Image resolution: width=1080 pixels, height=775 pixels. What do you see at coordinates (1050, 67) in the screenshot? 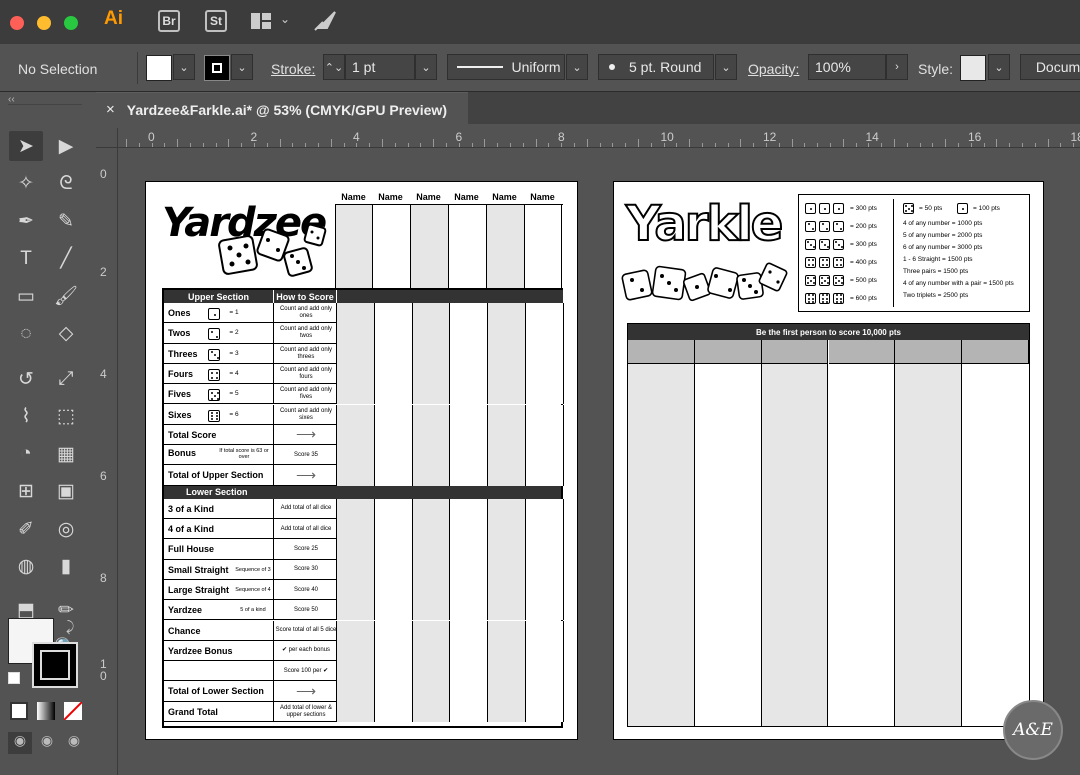
I see `document-setup-button: Docum` at bounding box center [1050, 67].